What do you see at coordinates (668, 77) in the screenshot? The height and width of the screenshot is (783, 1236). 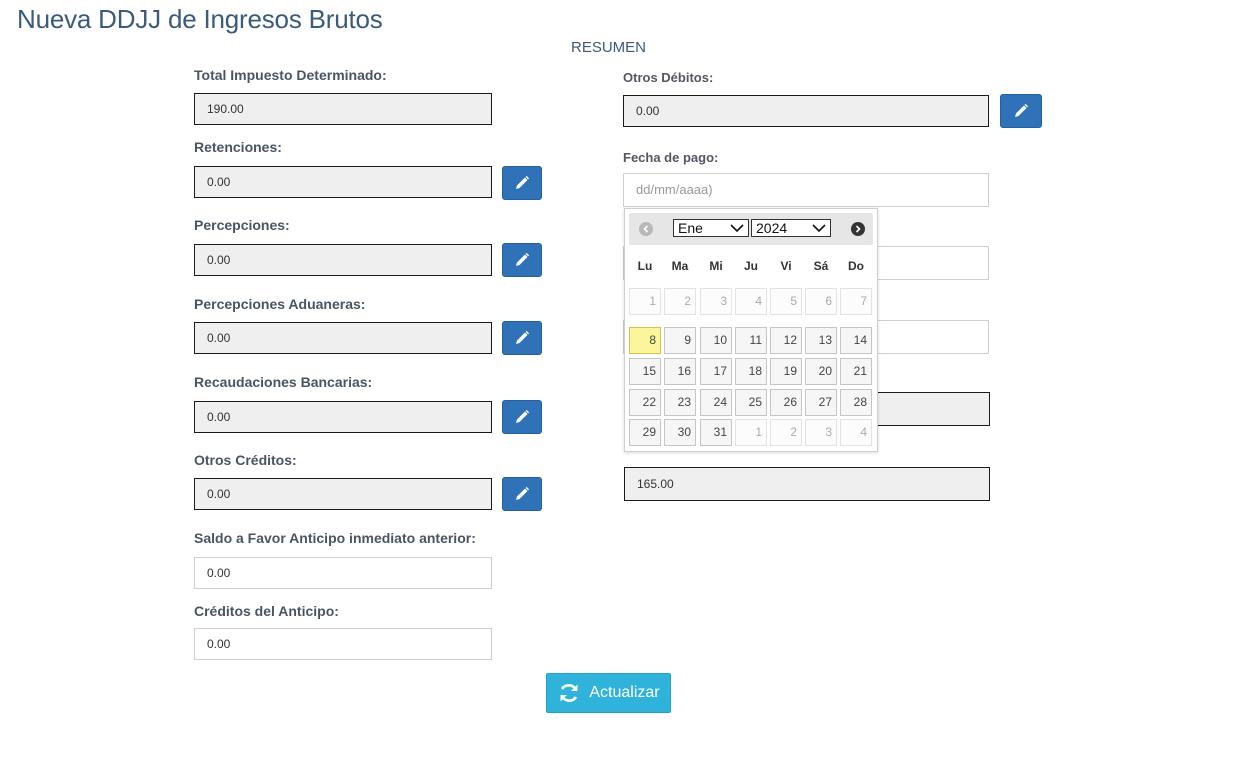 I see `otros-debitos-label: Otros Débitos:` at bounding box center [668, 77].